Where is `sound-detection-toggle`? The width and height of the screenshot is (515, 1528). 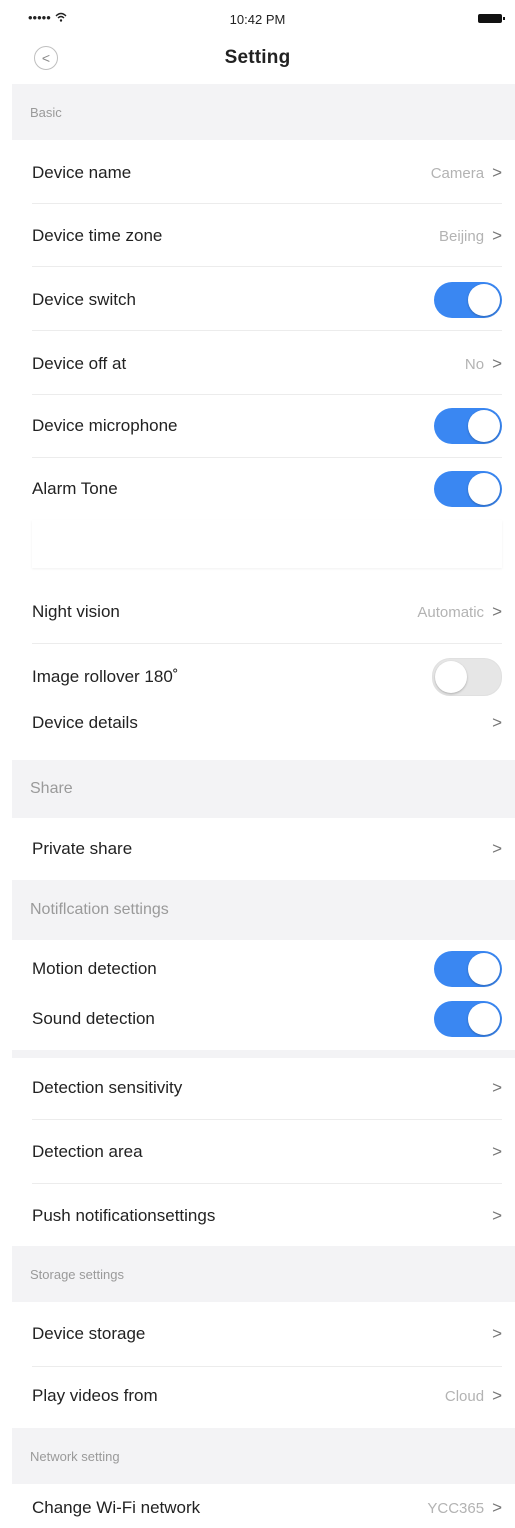 sound-detection-toggle is located at coordinates (468, 1019).